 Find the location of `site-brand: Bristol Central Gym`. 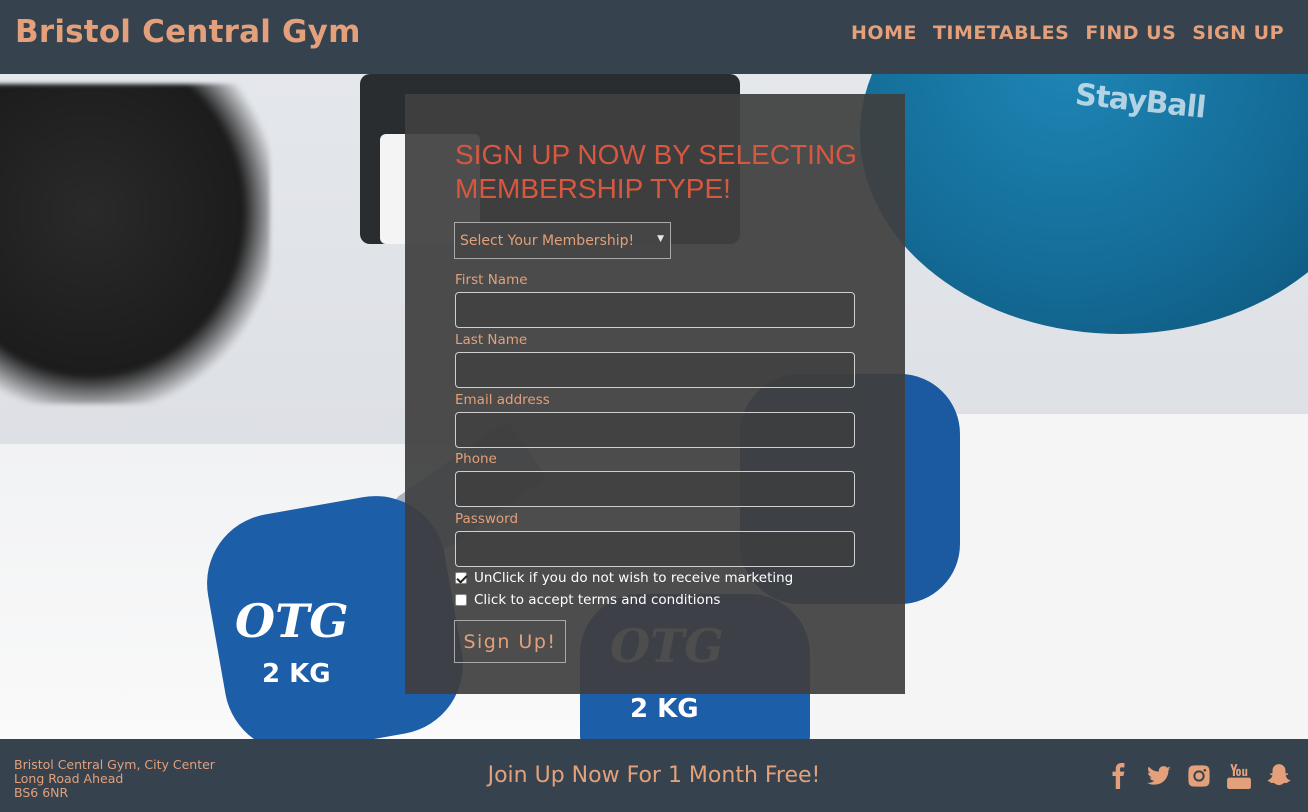

site-brand: Bristol Central Gym is located at coordinates (188, 32).